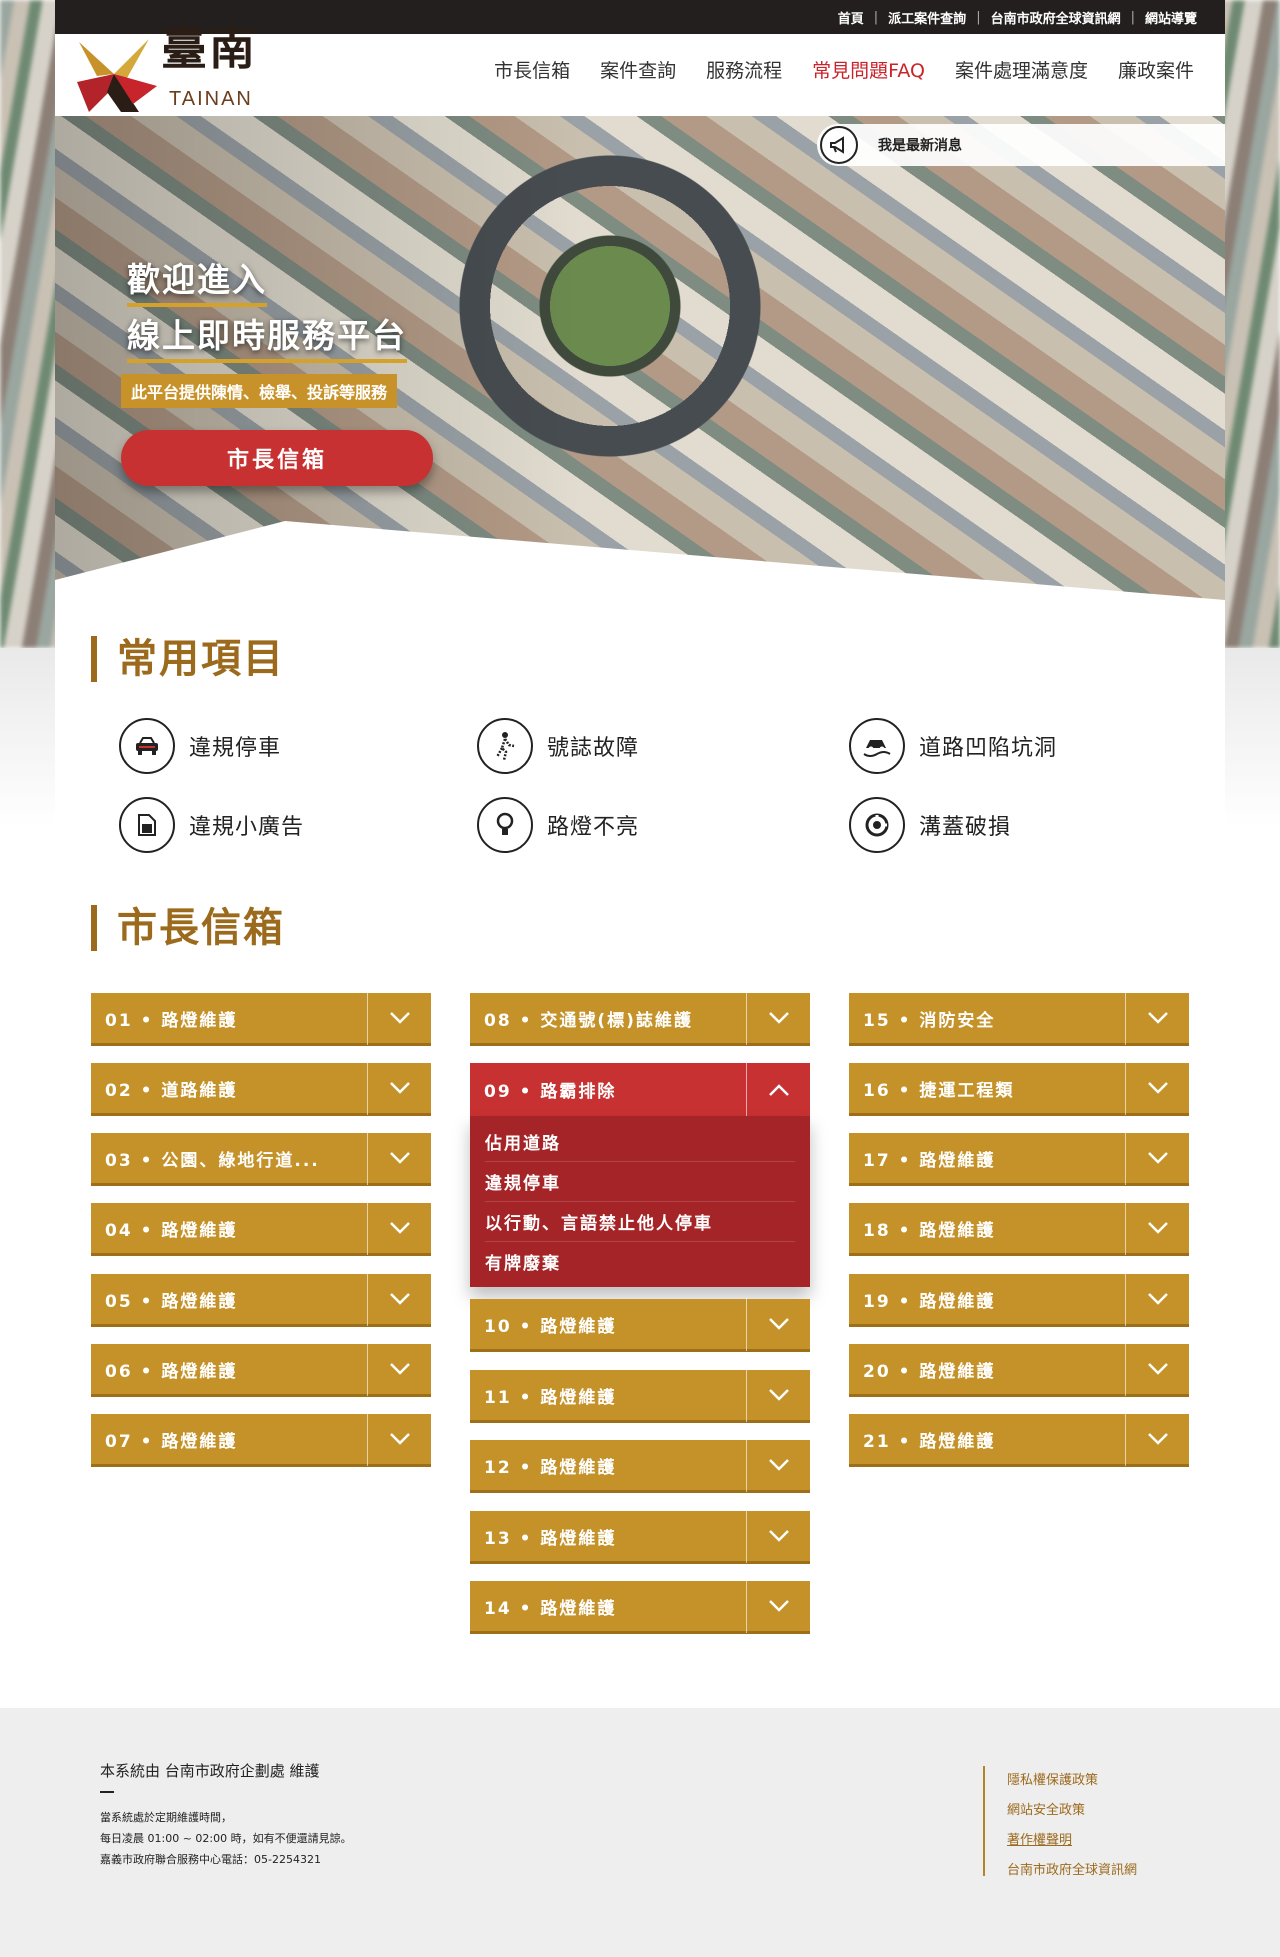 This screenshot has height=1957, width=1280. I want to click on accordion-submenu: 佔用道路 違規停車 以行動、言語禁止他人停車 有牌廢棄, so click(640, 1201).